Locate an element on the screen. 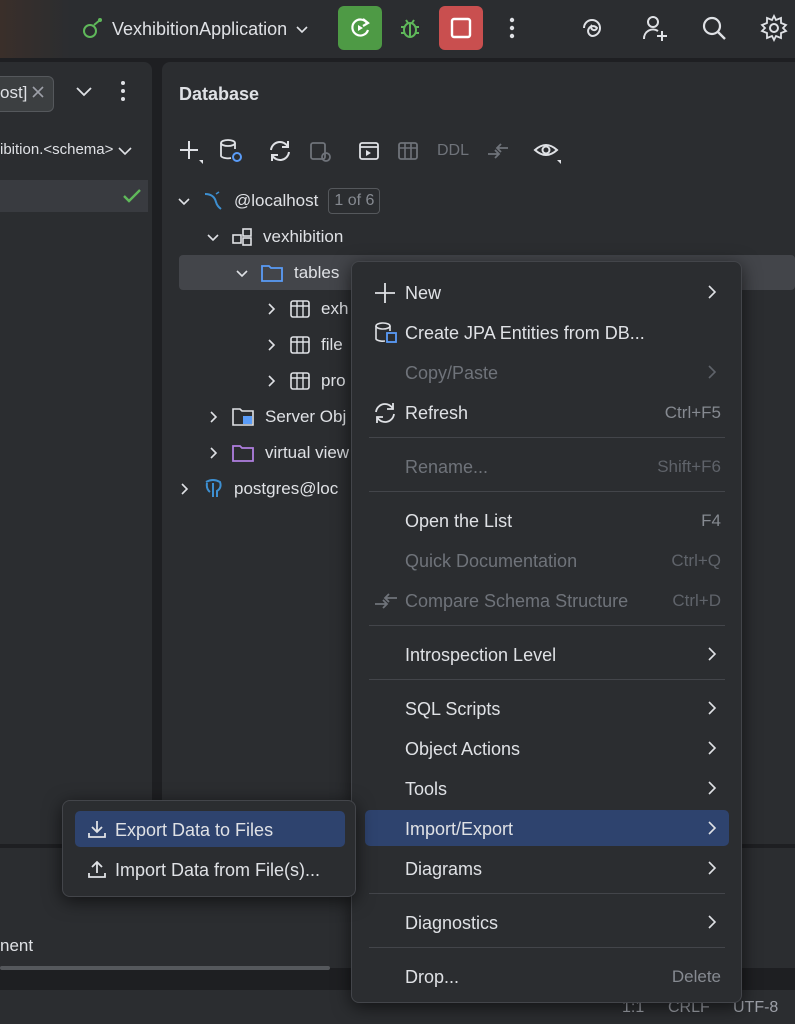 This screenshot has height=1024, width=795. menu-item-rename: Rename... Shift+F6 is located at coordinates (547, 466).